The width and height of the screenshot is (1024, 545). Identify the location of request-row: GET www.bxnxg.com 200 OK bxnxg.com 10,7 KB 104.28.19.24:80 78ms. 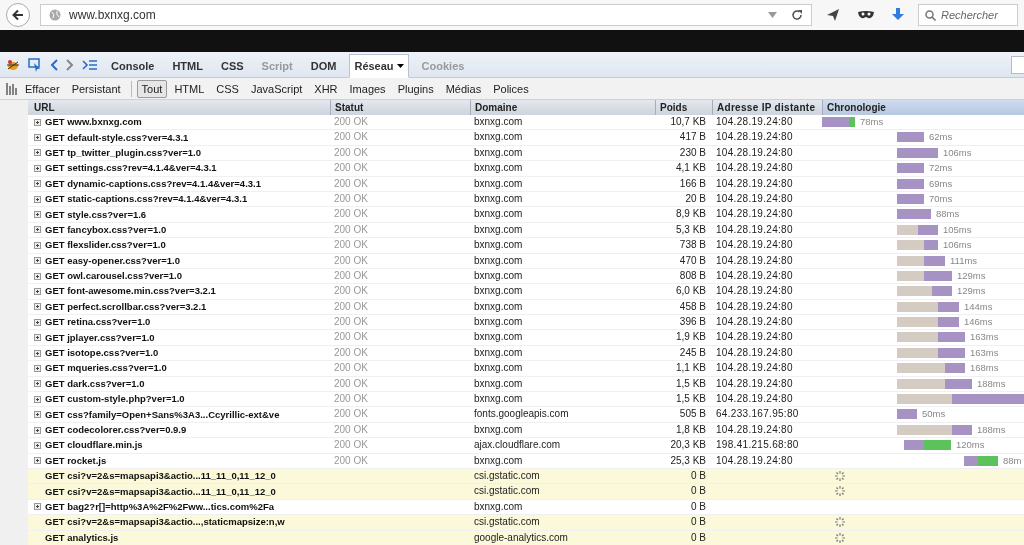
(526, 123).